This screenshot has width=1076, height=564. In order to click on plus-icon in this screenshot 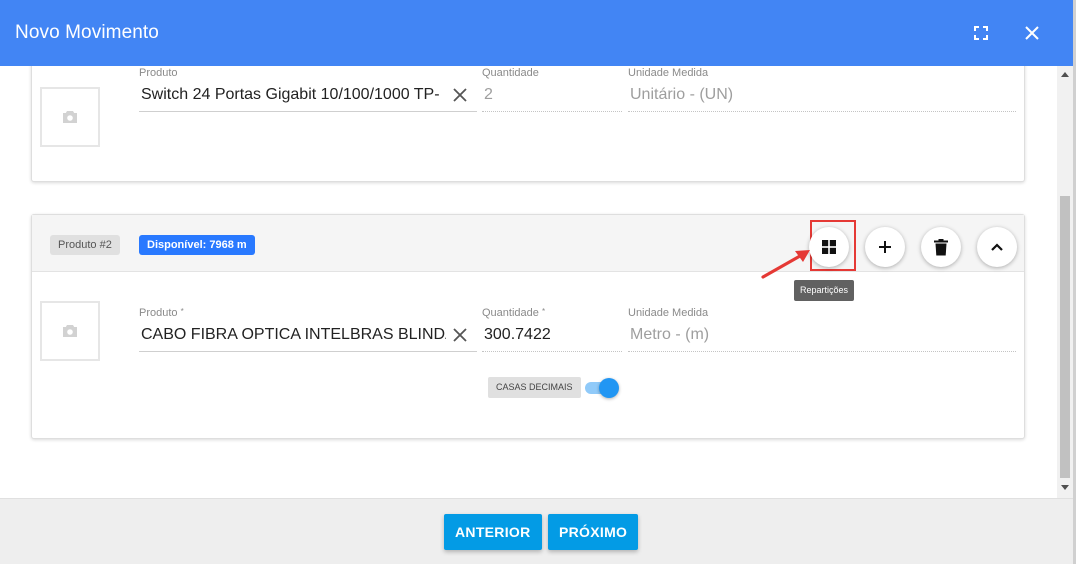, I will do `click(885, 247)`.